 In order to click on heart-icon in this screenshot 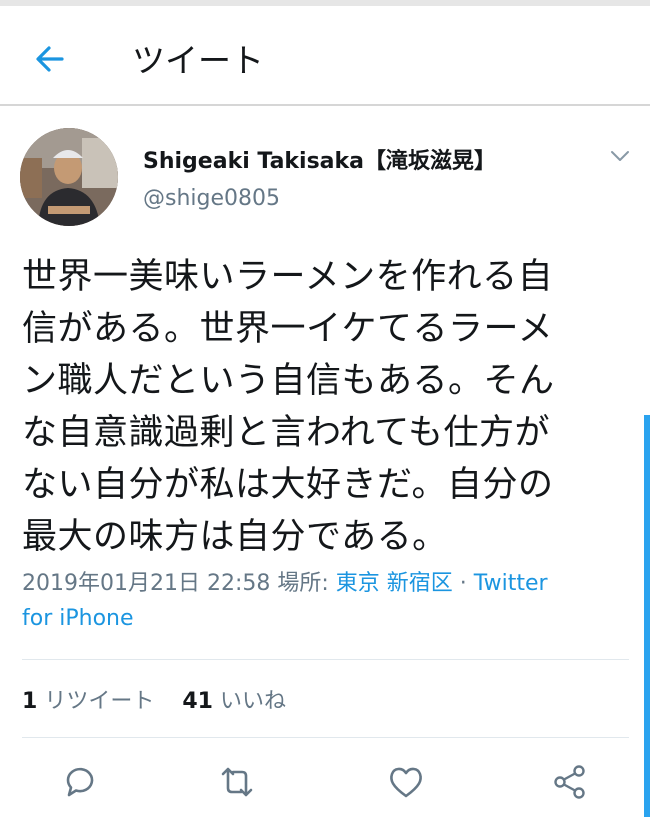, I will do `click(406, 782)`.